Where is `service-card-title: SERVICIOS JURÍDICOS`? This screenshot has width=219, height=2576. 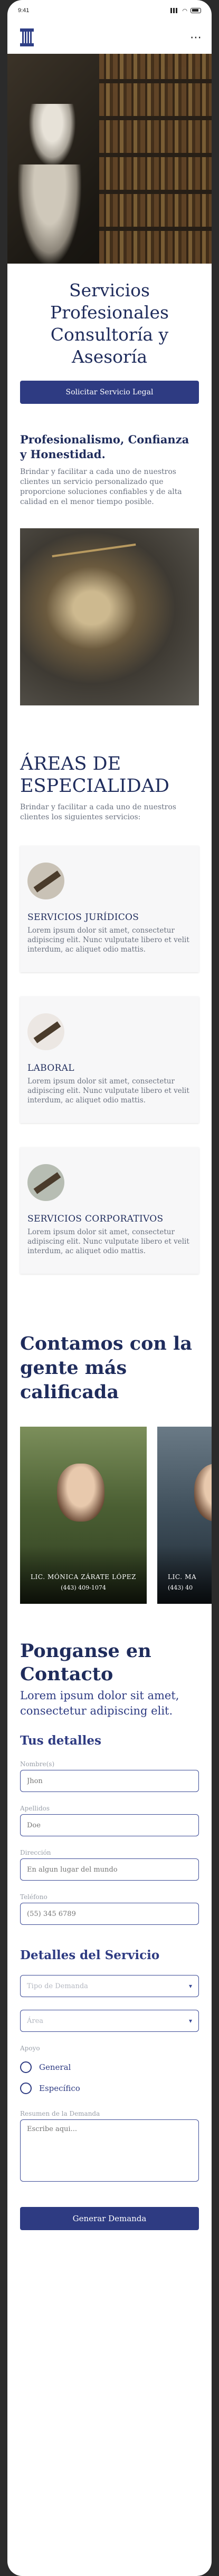
service-card-title: SERVICIOS JURÍDICOS is located at coordinates (83, 917).